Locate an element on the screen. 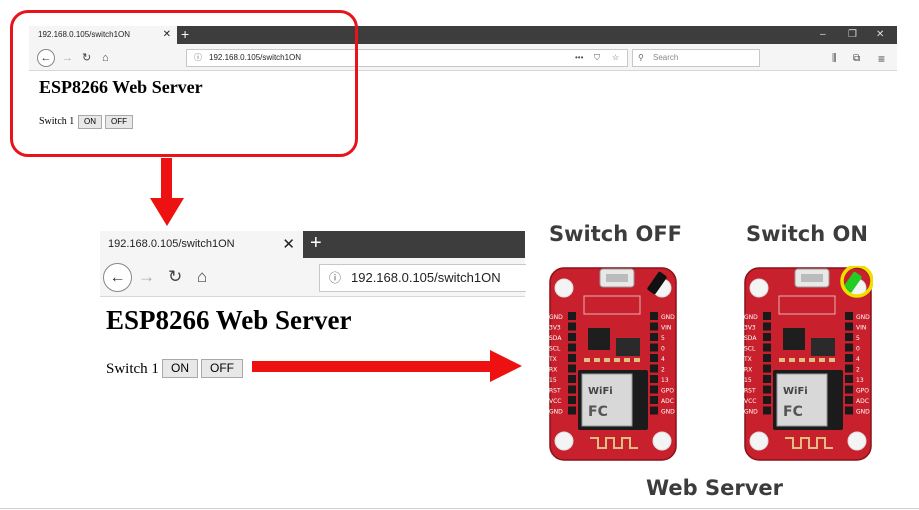  zoom-new-tab-icon: + is located at coordinates (316, 243).